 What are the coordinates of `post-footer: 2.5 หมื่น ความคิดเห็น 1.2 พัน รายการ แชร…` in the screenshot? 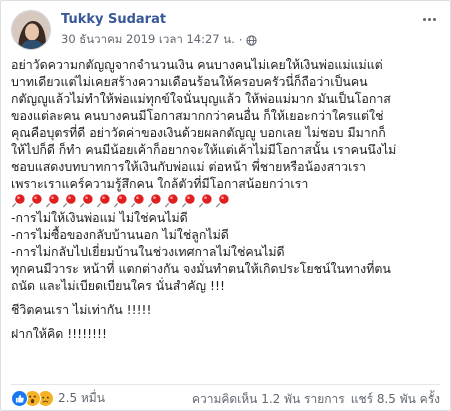 It's located at (225, 395).